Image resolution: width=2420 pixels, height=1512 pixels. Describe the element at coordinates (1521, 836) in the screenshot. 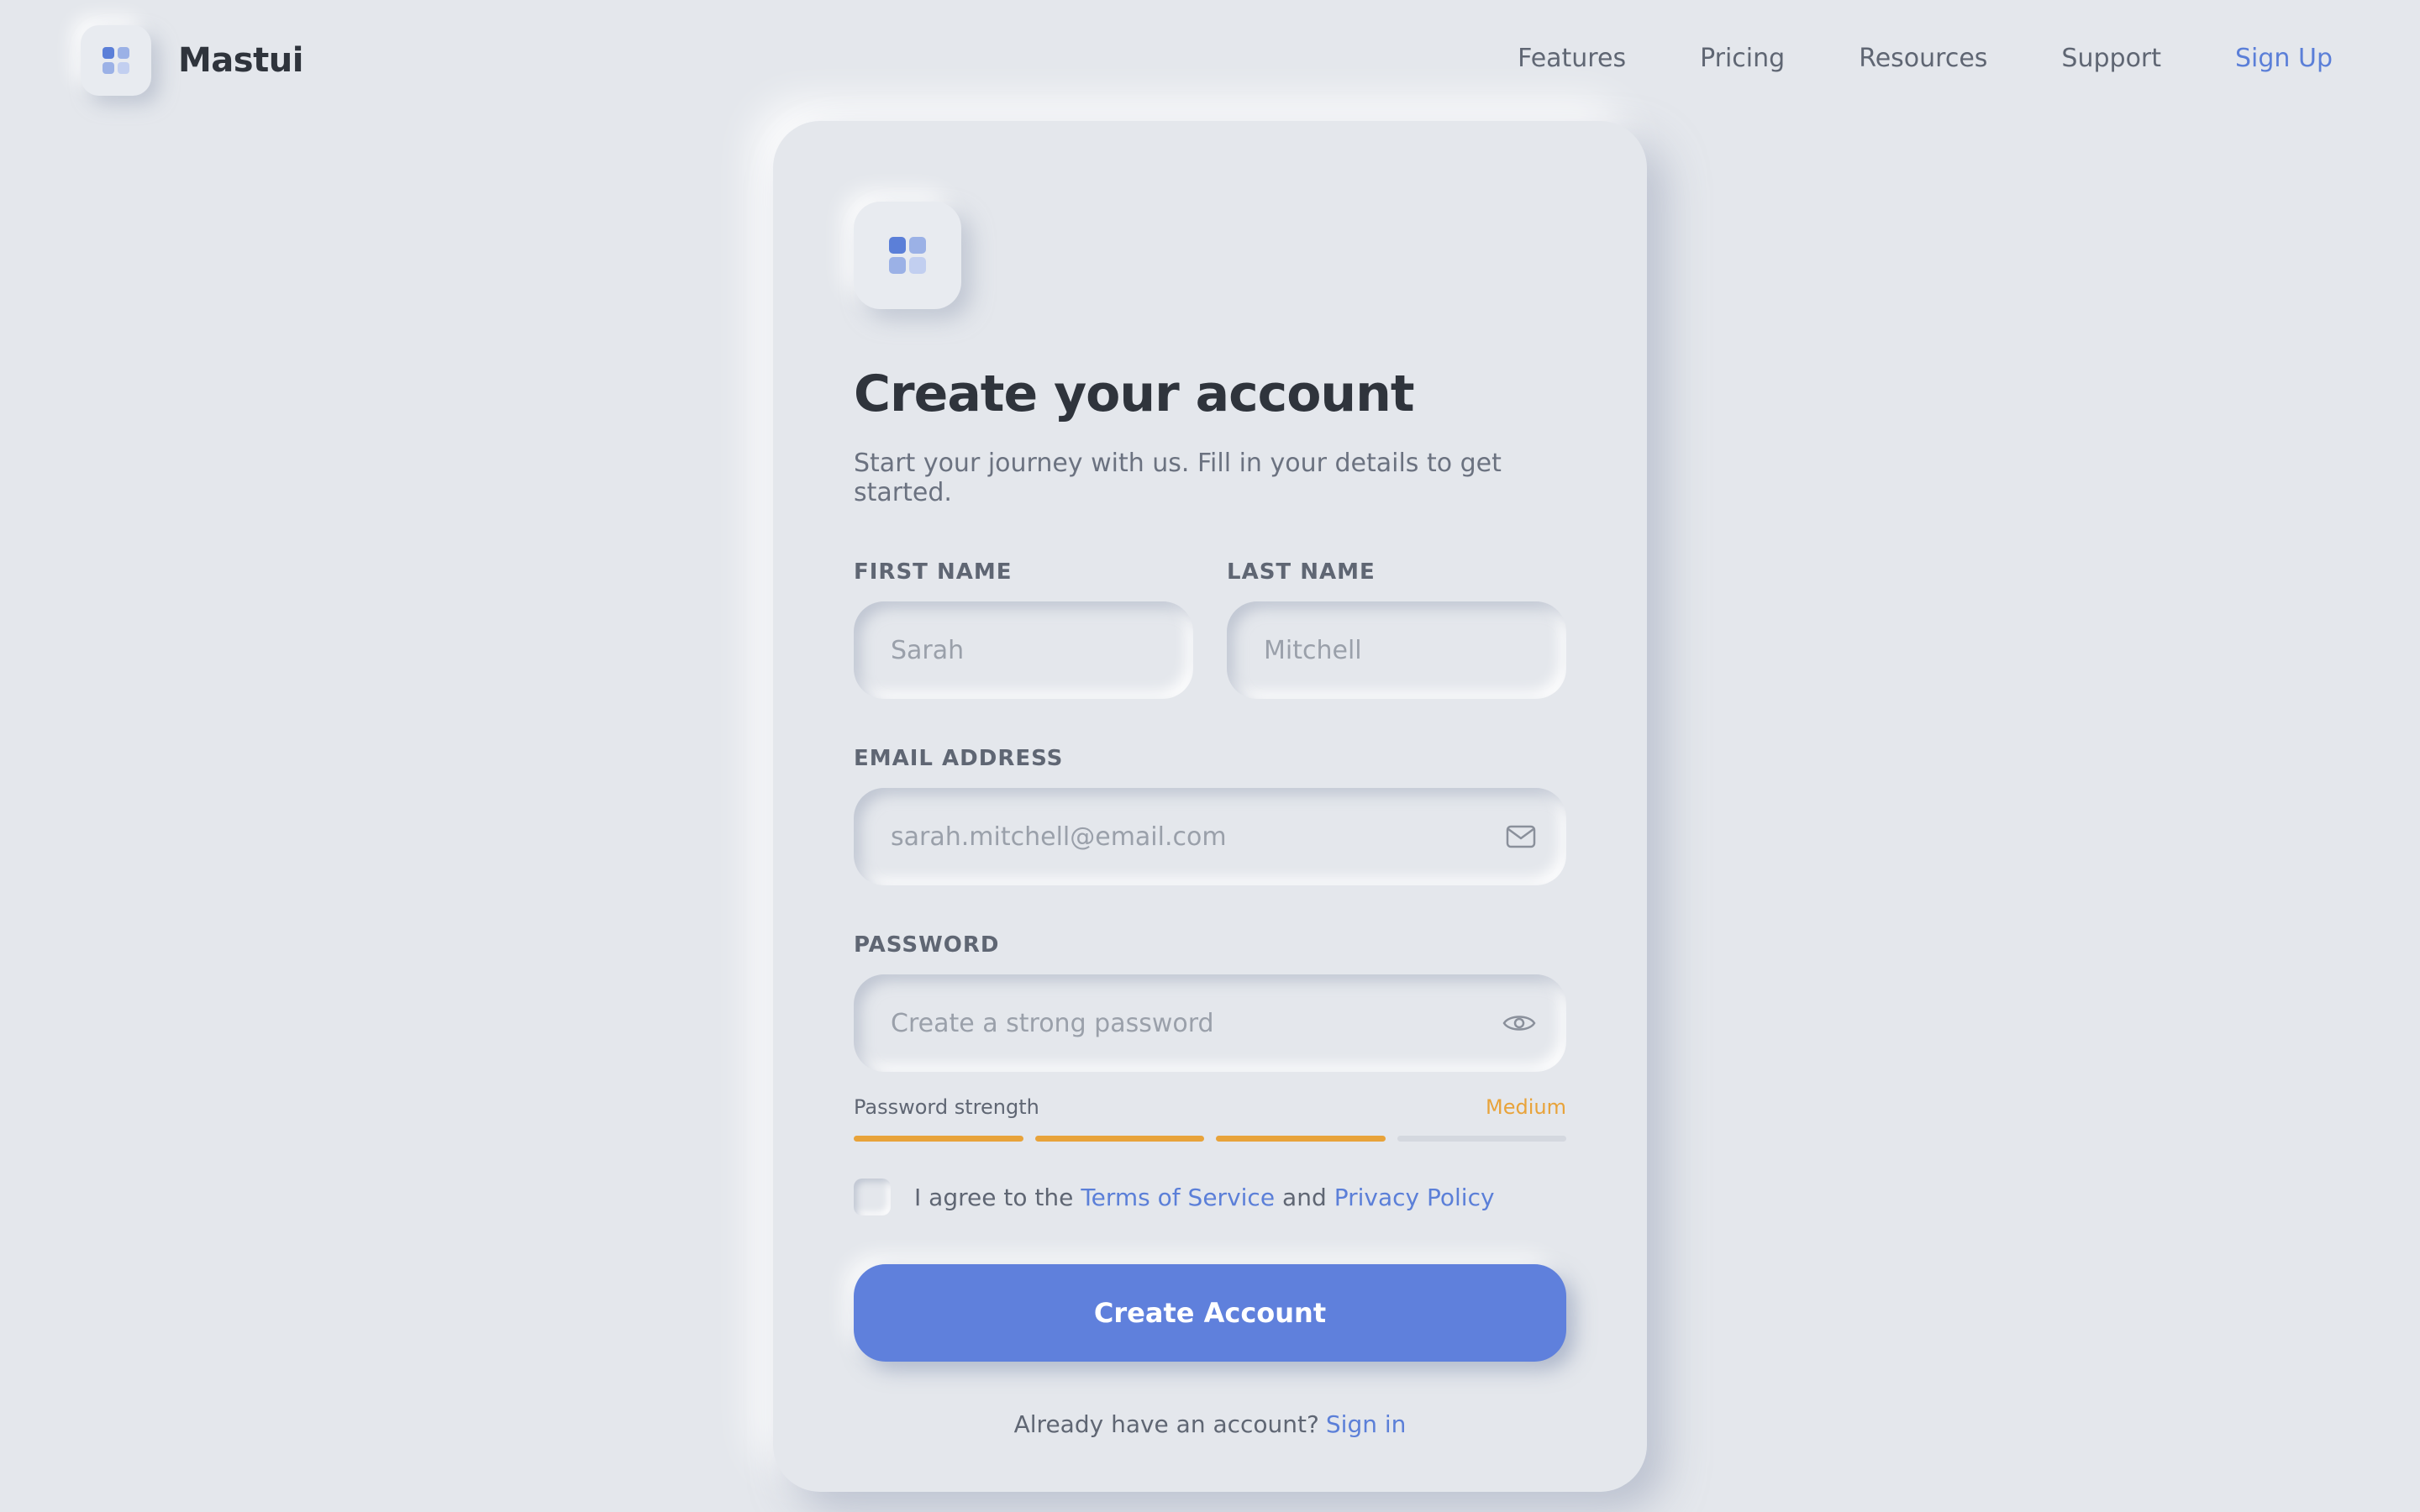

I see `mail-icon` at that location.